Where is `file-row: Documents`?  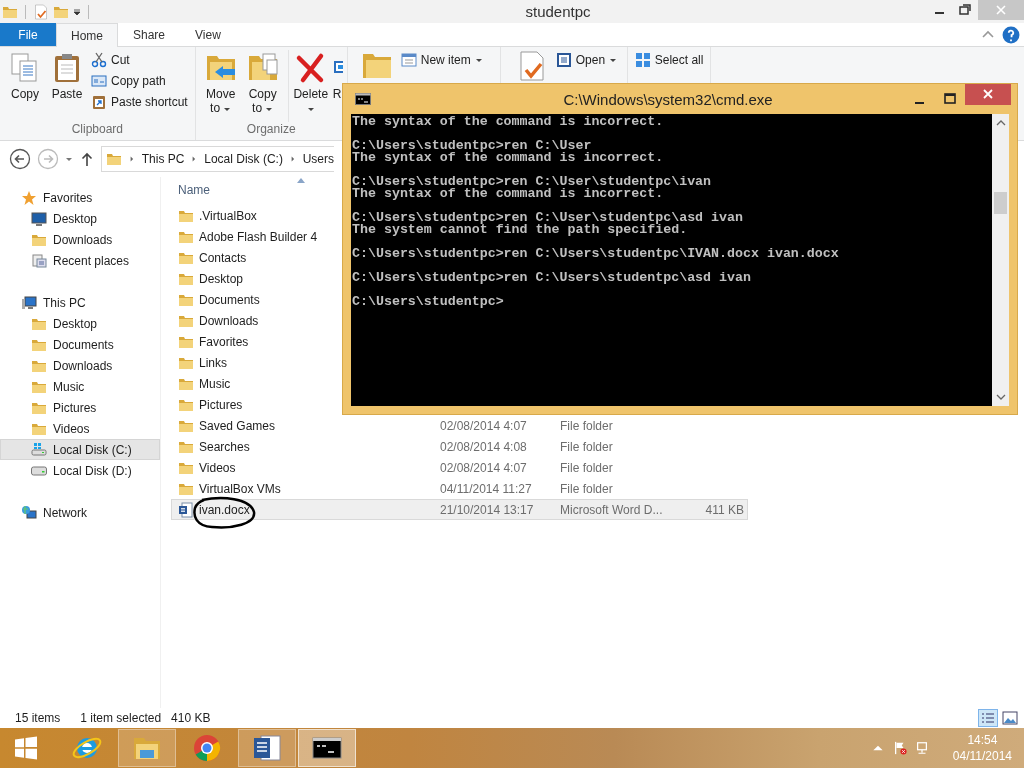
file-row: Documents is located at coordinates (219, 299).